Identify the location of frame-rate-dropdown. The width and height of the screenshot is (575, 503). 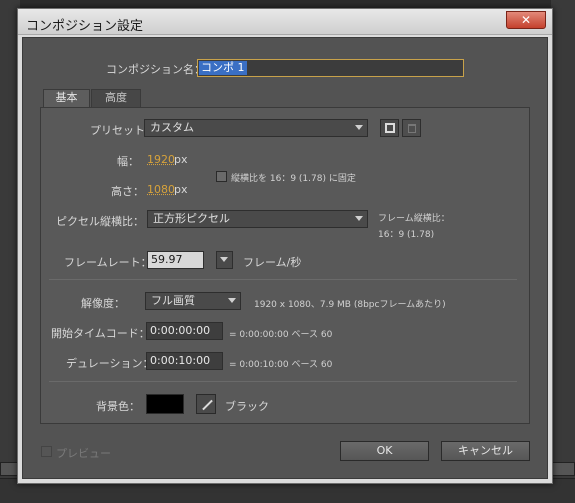
(224, 260).